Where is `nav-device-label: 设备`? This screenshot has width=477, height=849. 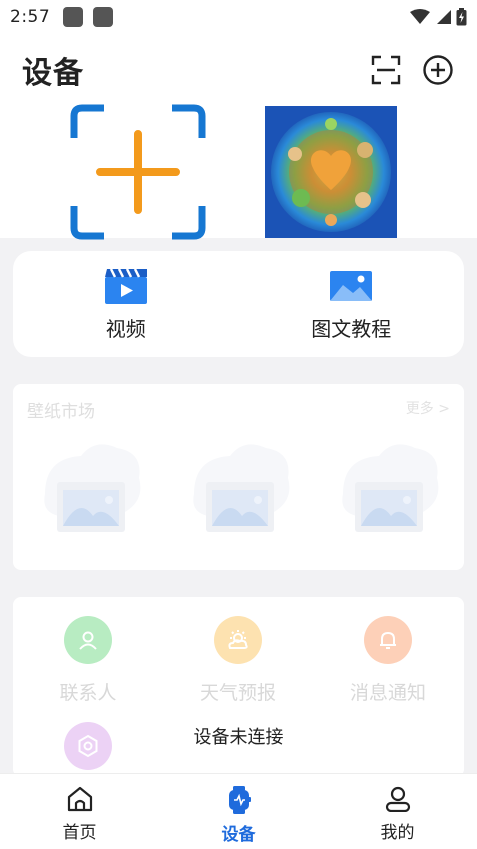 nav-device-label: 设备 is located at coordinates (238, 835).